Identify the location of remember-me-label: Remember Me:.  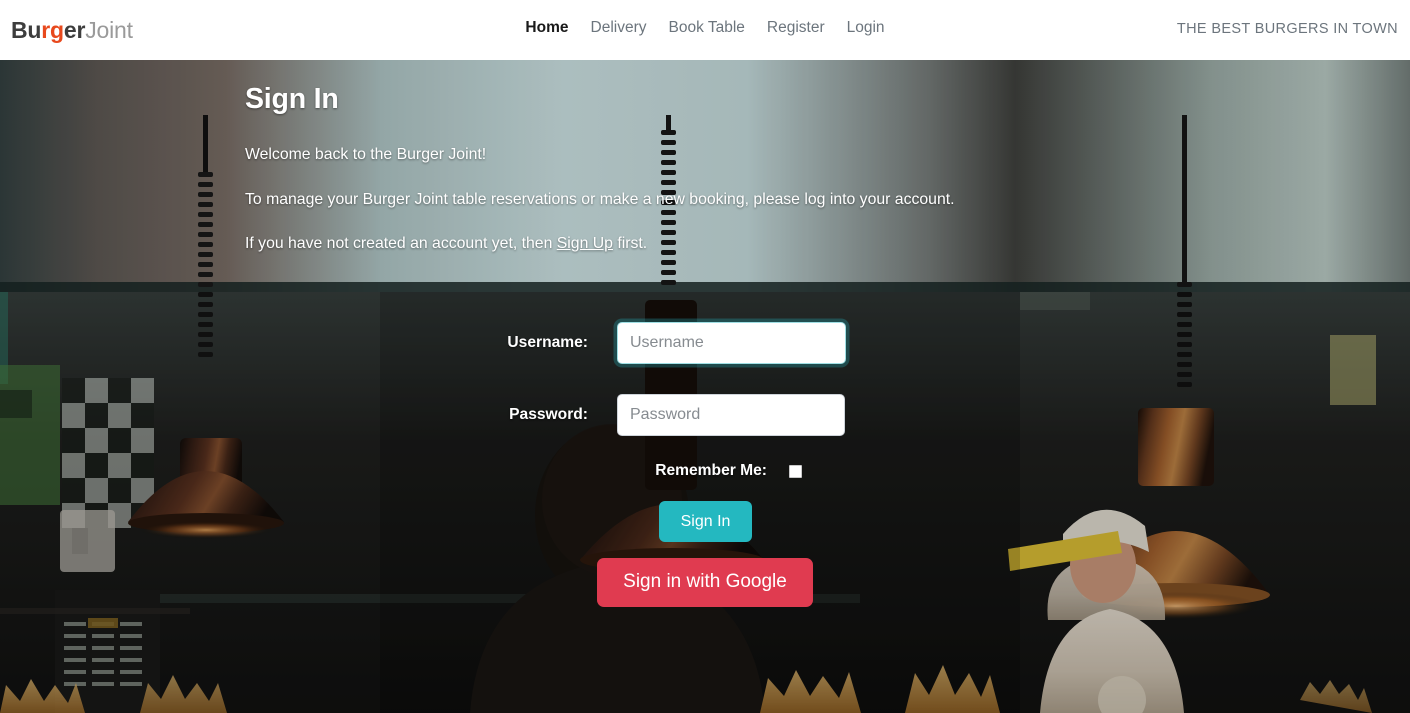
(711, 470).